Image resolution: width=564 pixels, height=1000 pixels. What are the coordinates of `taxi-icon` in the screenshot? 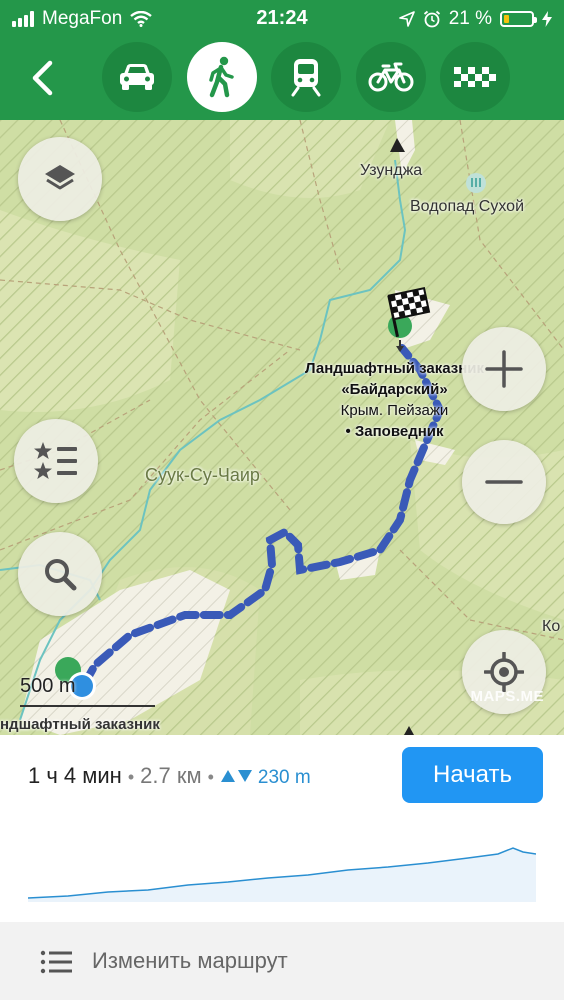 It's located at (475, 77).